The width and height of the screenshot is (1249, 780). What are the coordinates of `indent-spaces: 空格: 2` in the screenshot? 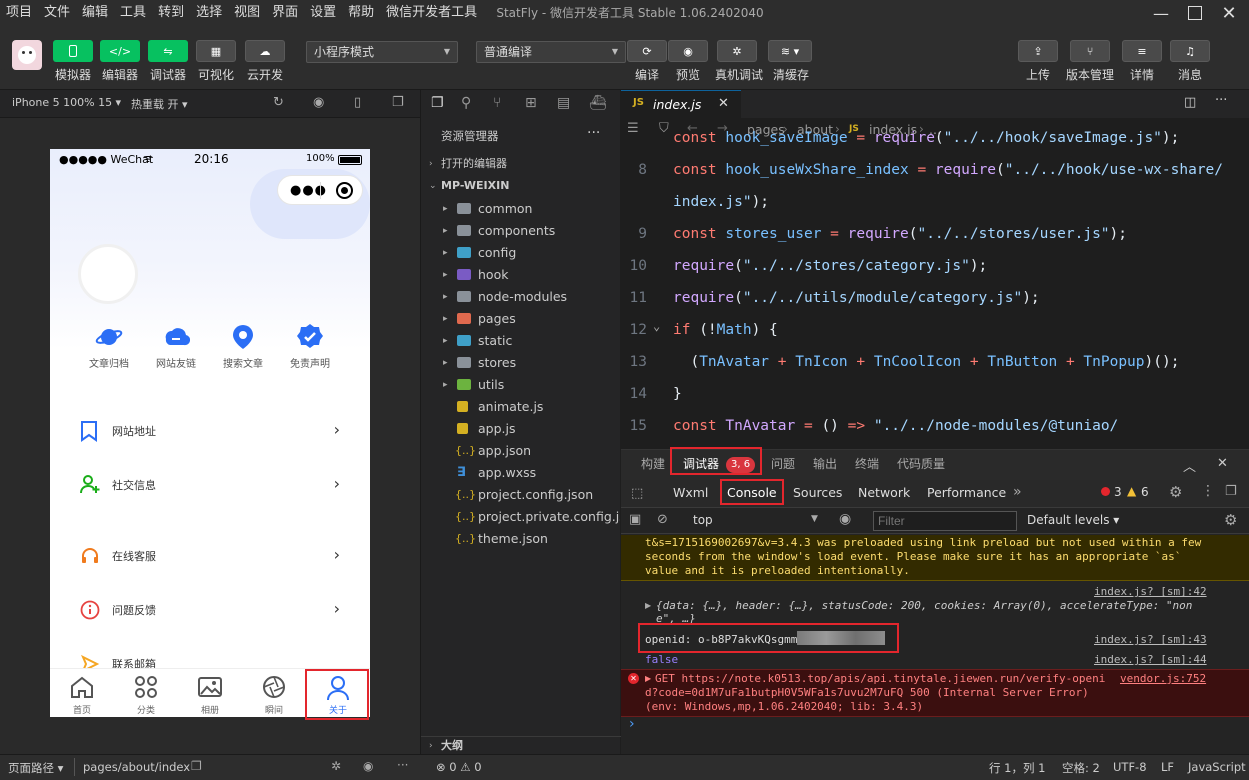 It's located at (1081, 768).